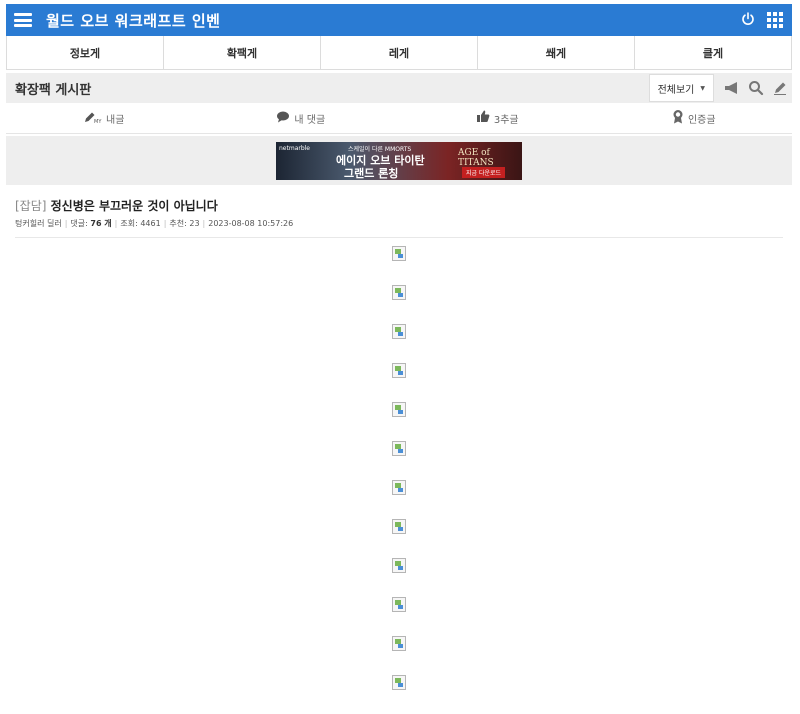 Image resolution: width=800 pixels, height=714 pixels. I want to click on post-author: 텅커힐러 딜러, so click(38, 223).